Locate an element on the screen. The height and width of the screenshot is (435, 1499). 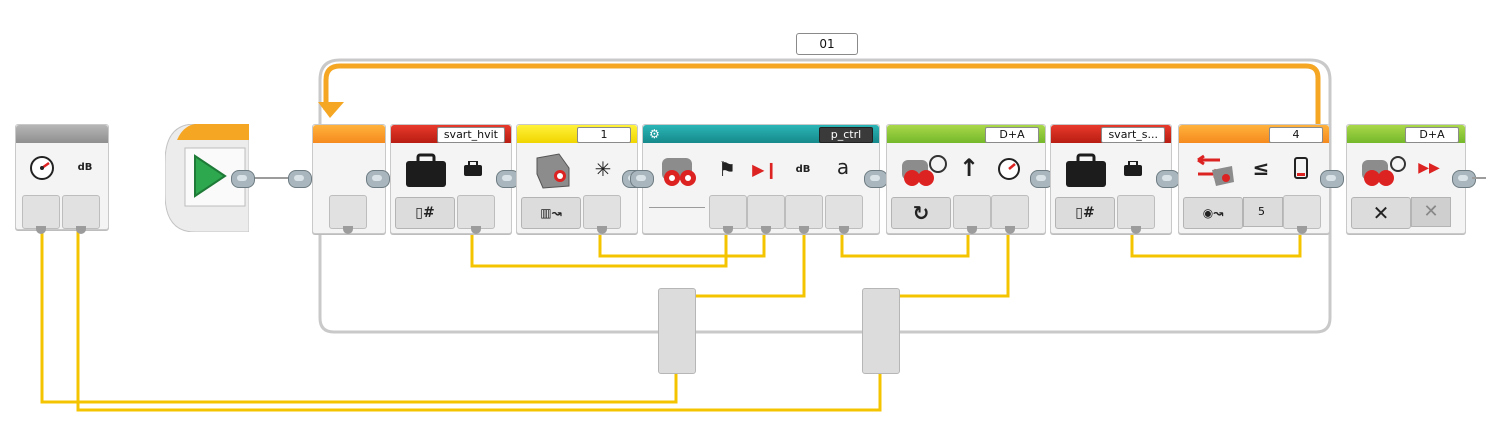
myblock-name: p_ctrl is located at coordinates (846, 135).